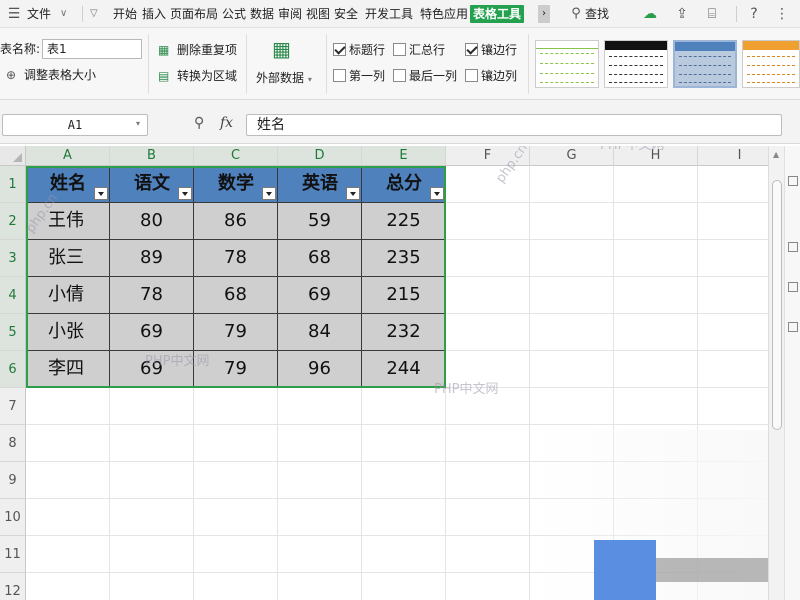  What do you see at coordinates (13, 184) in the screenshot?
I see `row-header-1: 1` at bounding box center [13, 184].